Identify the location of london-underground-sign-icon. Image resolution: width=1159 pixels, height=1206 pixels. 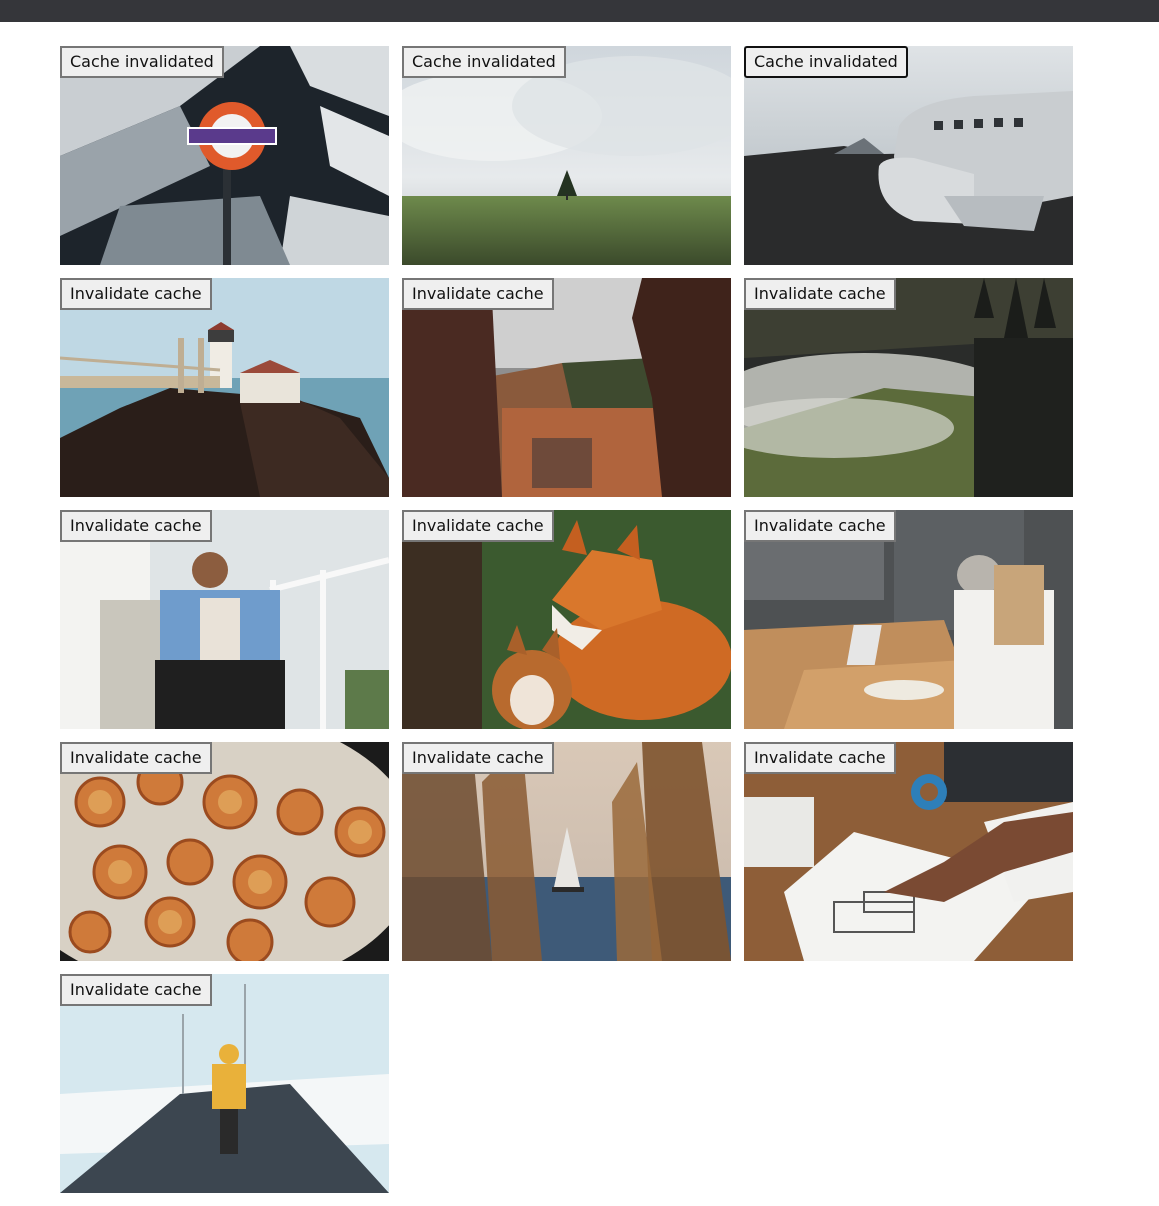
(224, 155).